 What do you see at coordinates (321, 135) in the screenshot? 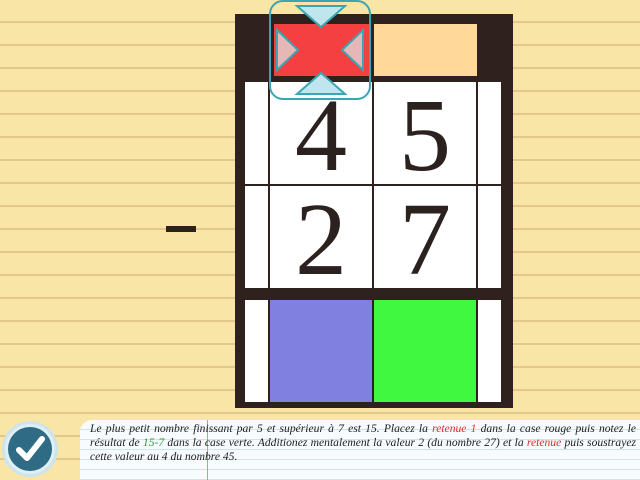
I see `top-tens-digit: 4` at bounding box center [321, 135].